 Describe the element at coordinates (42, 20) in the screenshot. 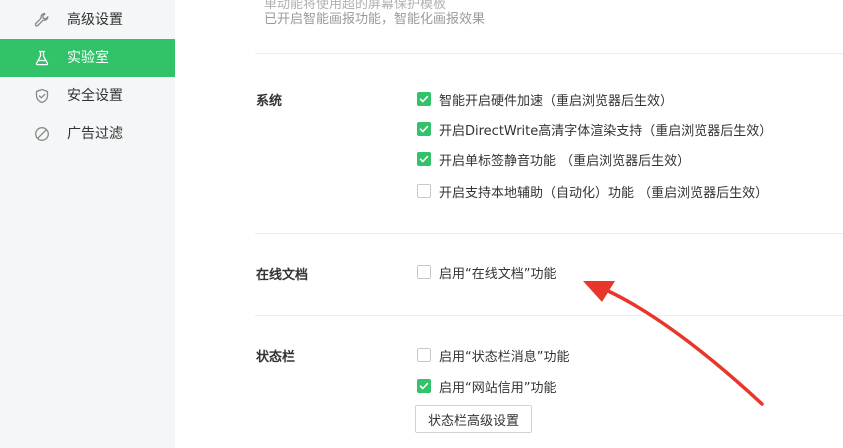

I see `wrench-icon` at that location.